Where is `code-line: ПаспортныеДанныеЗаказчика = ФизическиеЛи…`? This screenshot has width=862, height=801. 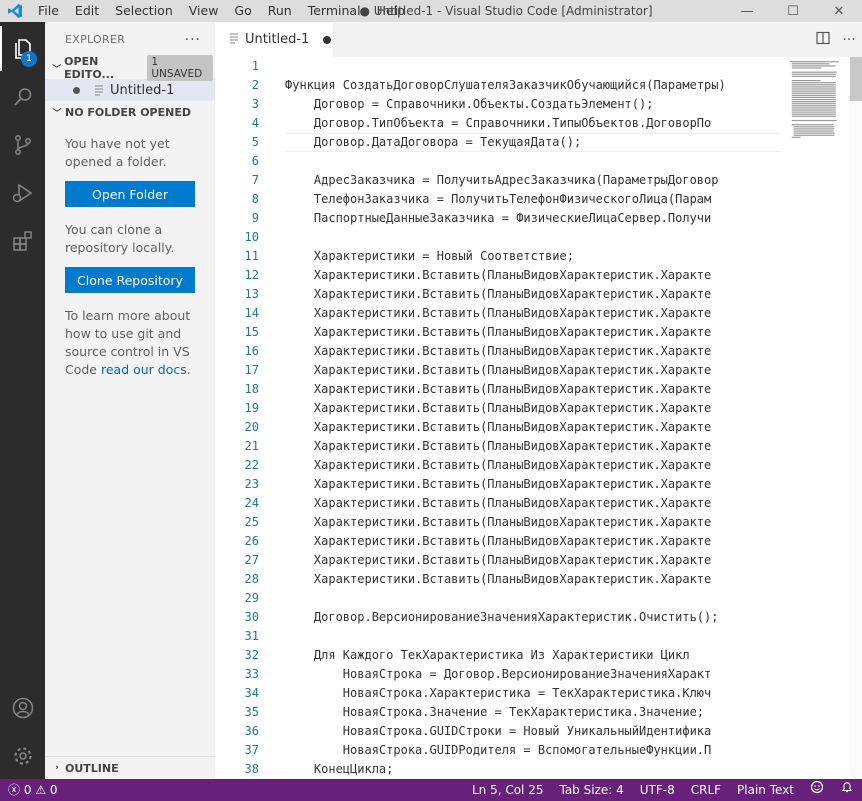 code-line: ПаспортныеДанныеЗаказчика = ФизическиеЛи… is located at coordinates (532, 218).